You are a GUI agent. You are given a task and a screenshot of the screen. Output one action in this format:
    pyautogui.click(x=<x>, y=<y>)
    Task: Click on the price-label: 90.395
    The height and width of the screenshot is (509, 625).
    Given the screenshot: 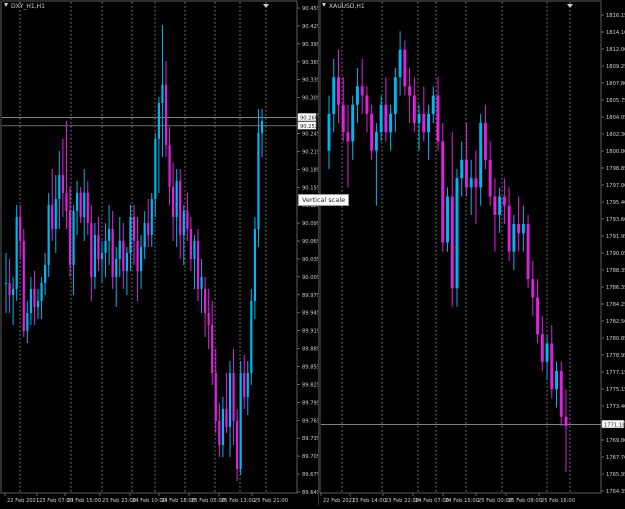 What is the action you would take?
    pyautogui.click(x=310, y=45)
    